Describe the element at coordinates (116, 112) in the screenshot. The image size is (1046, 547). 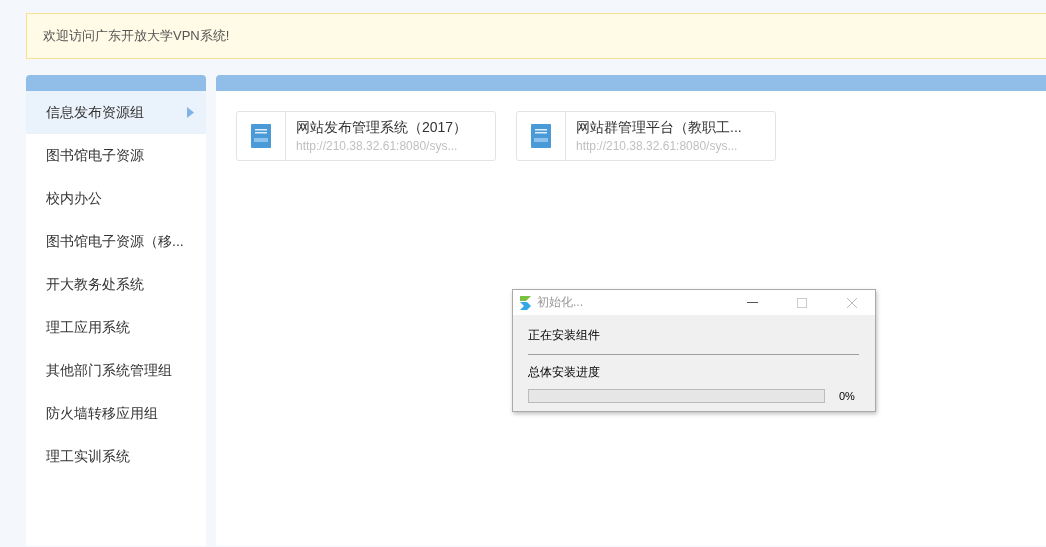
I see `sidebar-item: 信息发布资源组` at that location.